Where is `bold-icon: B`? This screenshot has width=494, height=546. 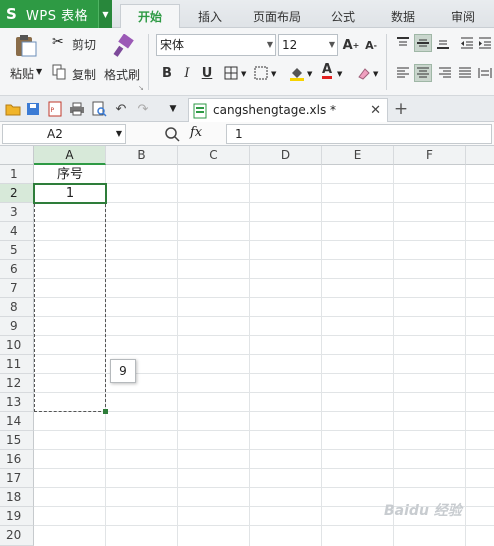 bold-icon: B is located at coordinates (167, 73).